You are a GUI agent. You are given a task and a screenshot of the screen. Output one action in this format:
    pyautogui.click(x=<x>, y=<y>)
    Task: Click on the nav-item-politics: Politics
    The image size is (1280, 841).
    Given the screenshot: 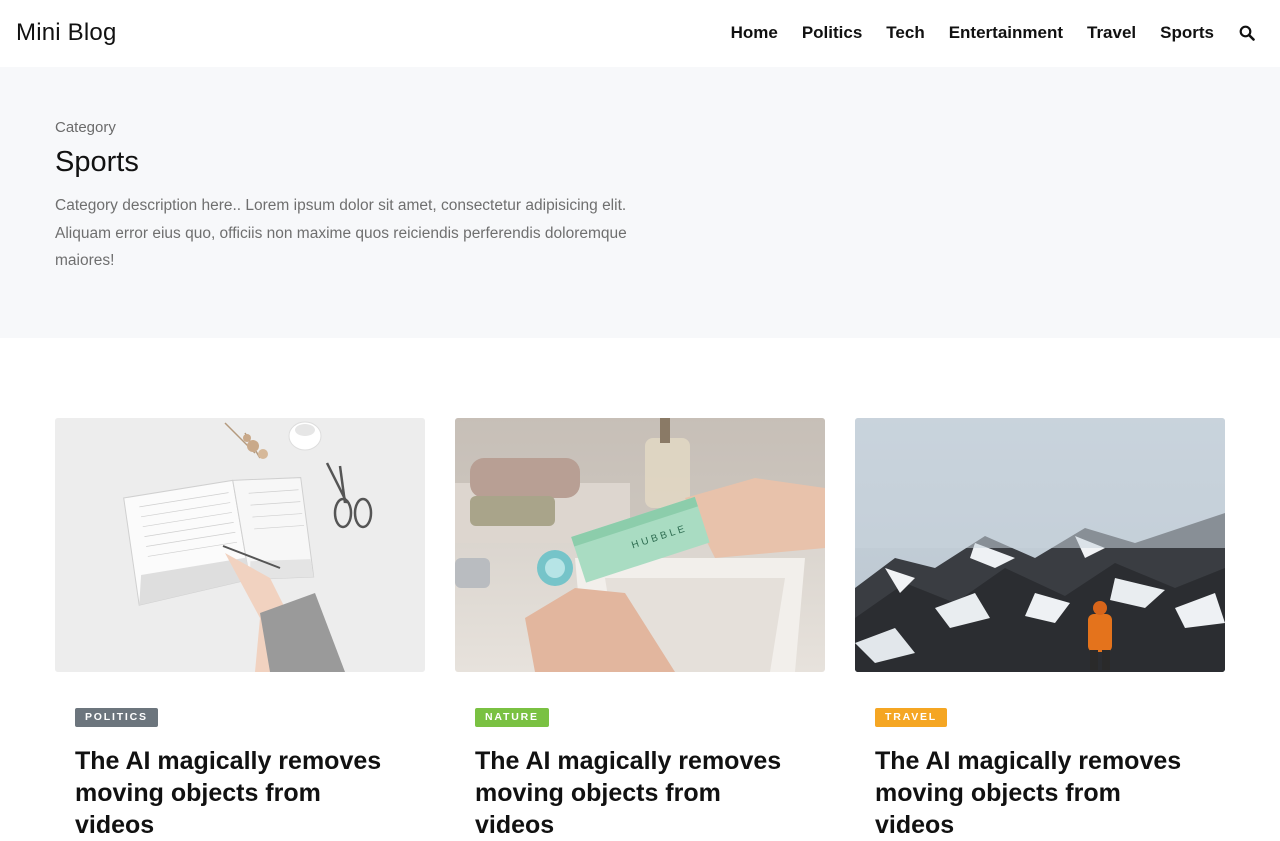 What is the action you would take?
    pyautogui.click(x=832, y=33)
    